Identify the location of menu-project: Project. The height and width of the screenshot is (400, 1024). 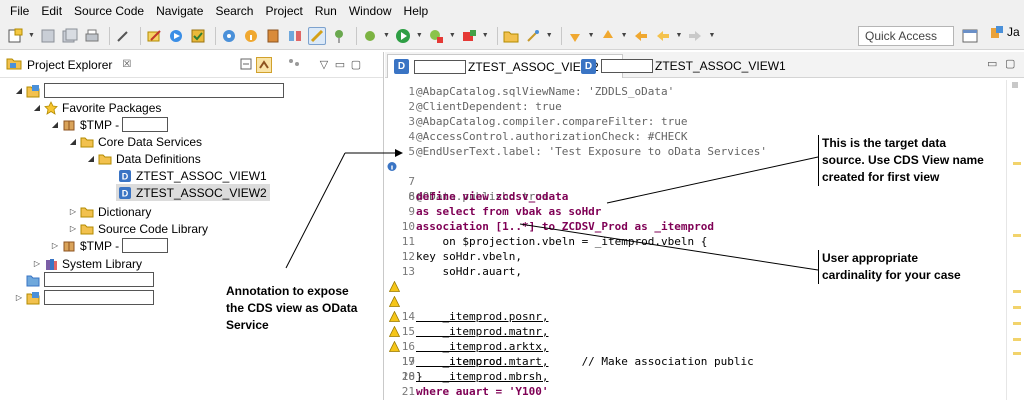
(283, 11).